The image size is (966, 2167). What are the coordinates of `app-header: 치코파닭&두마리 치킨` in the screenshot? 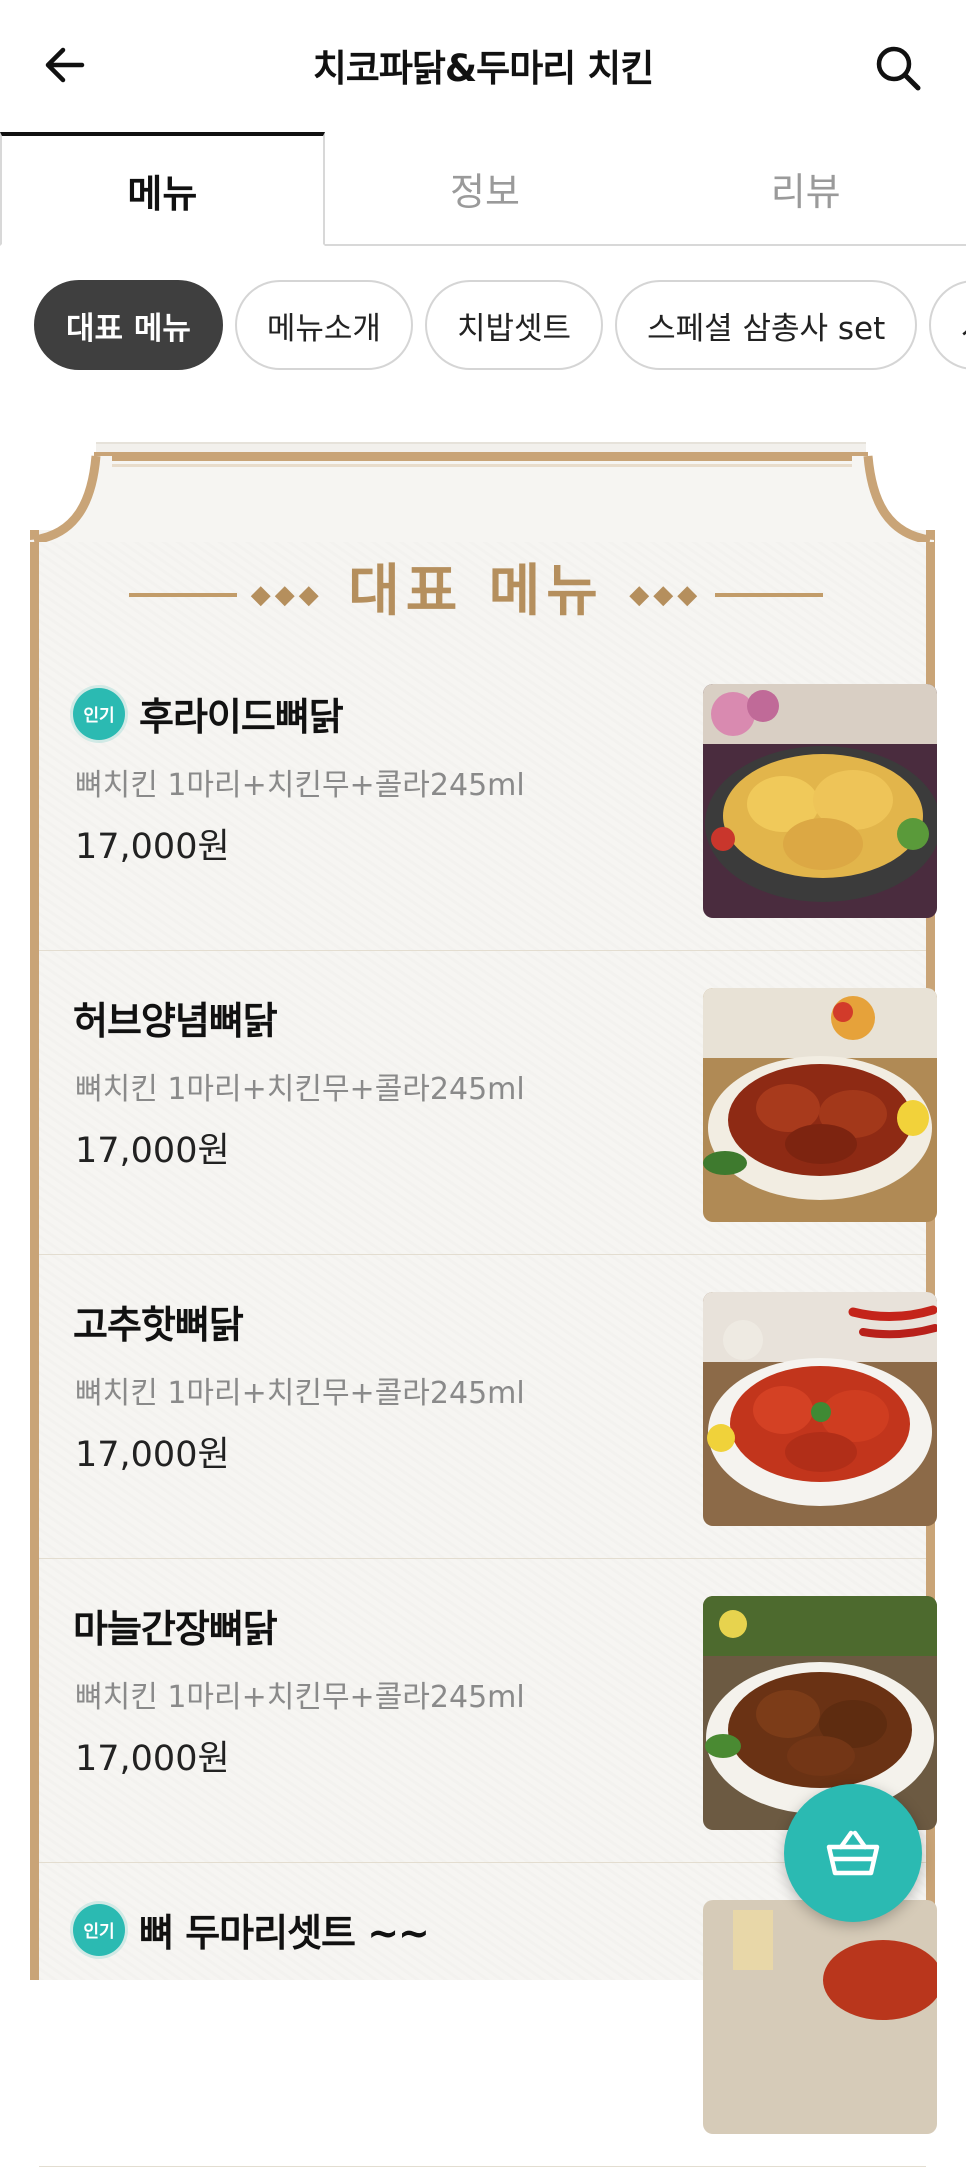 It's located at (483, 66).